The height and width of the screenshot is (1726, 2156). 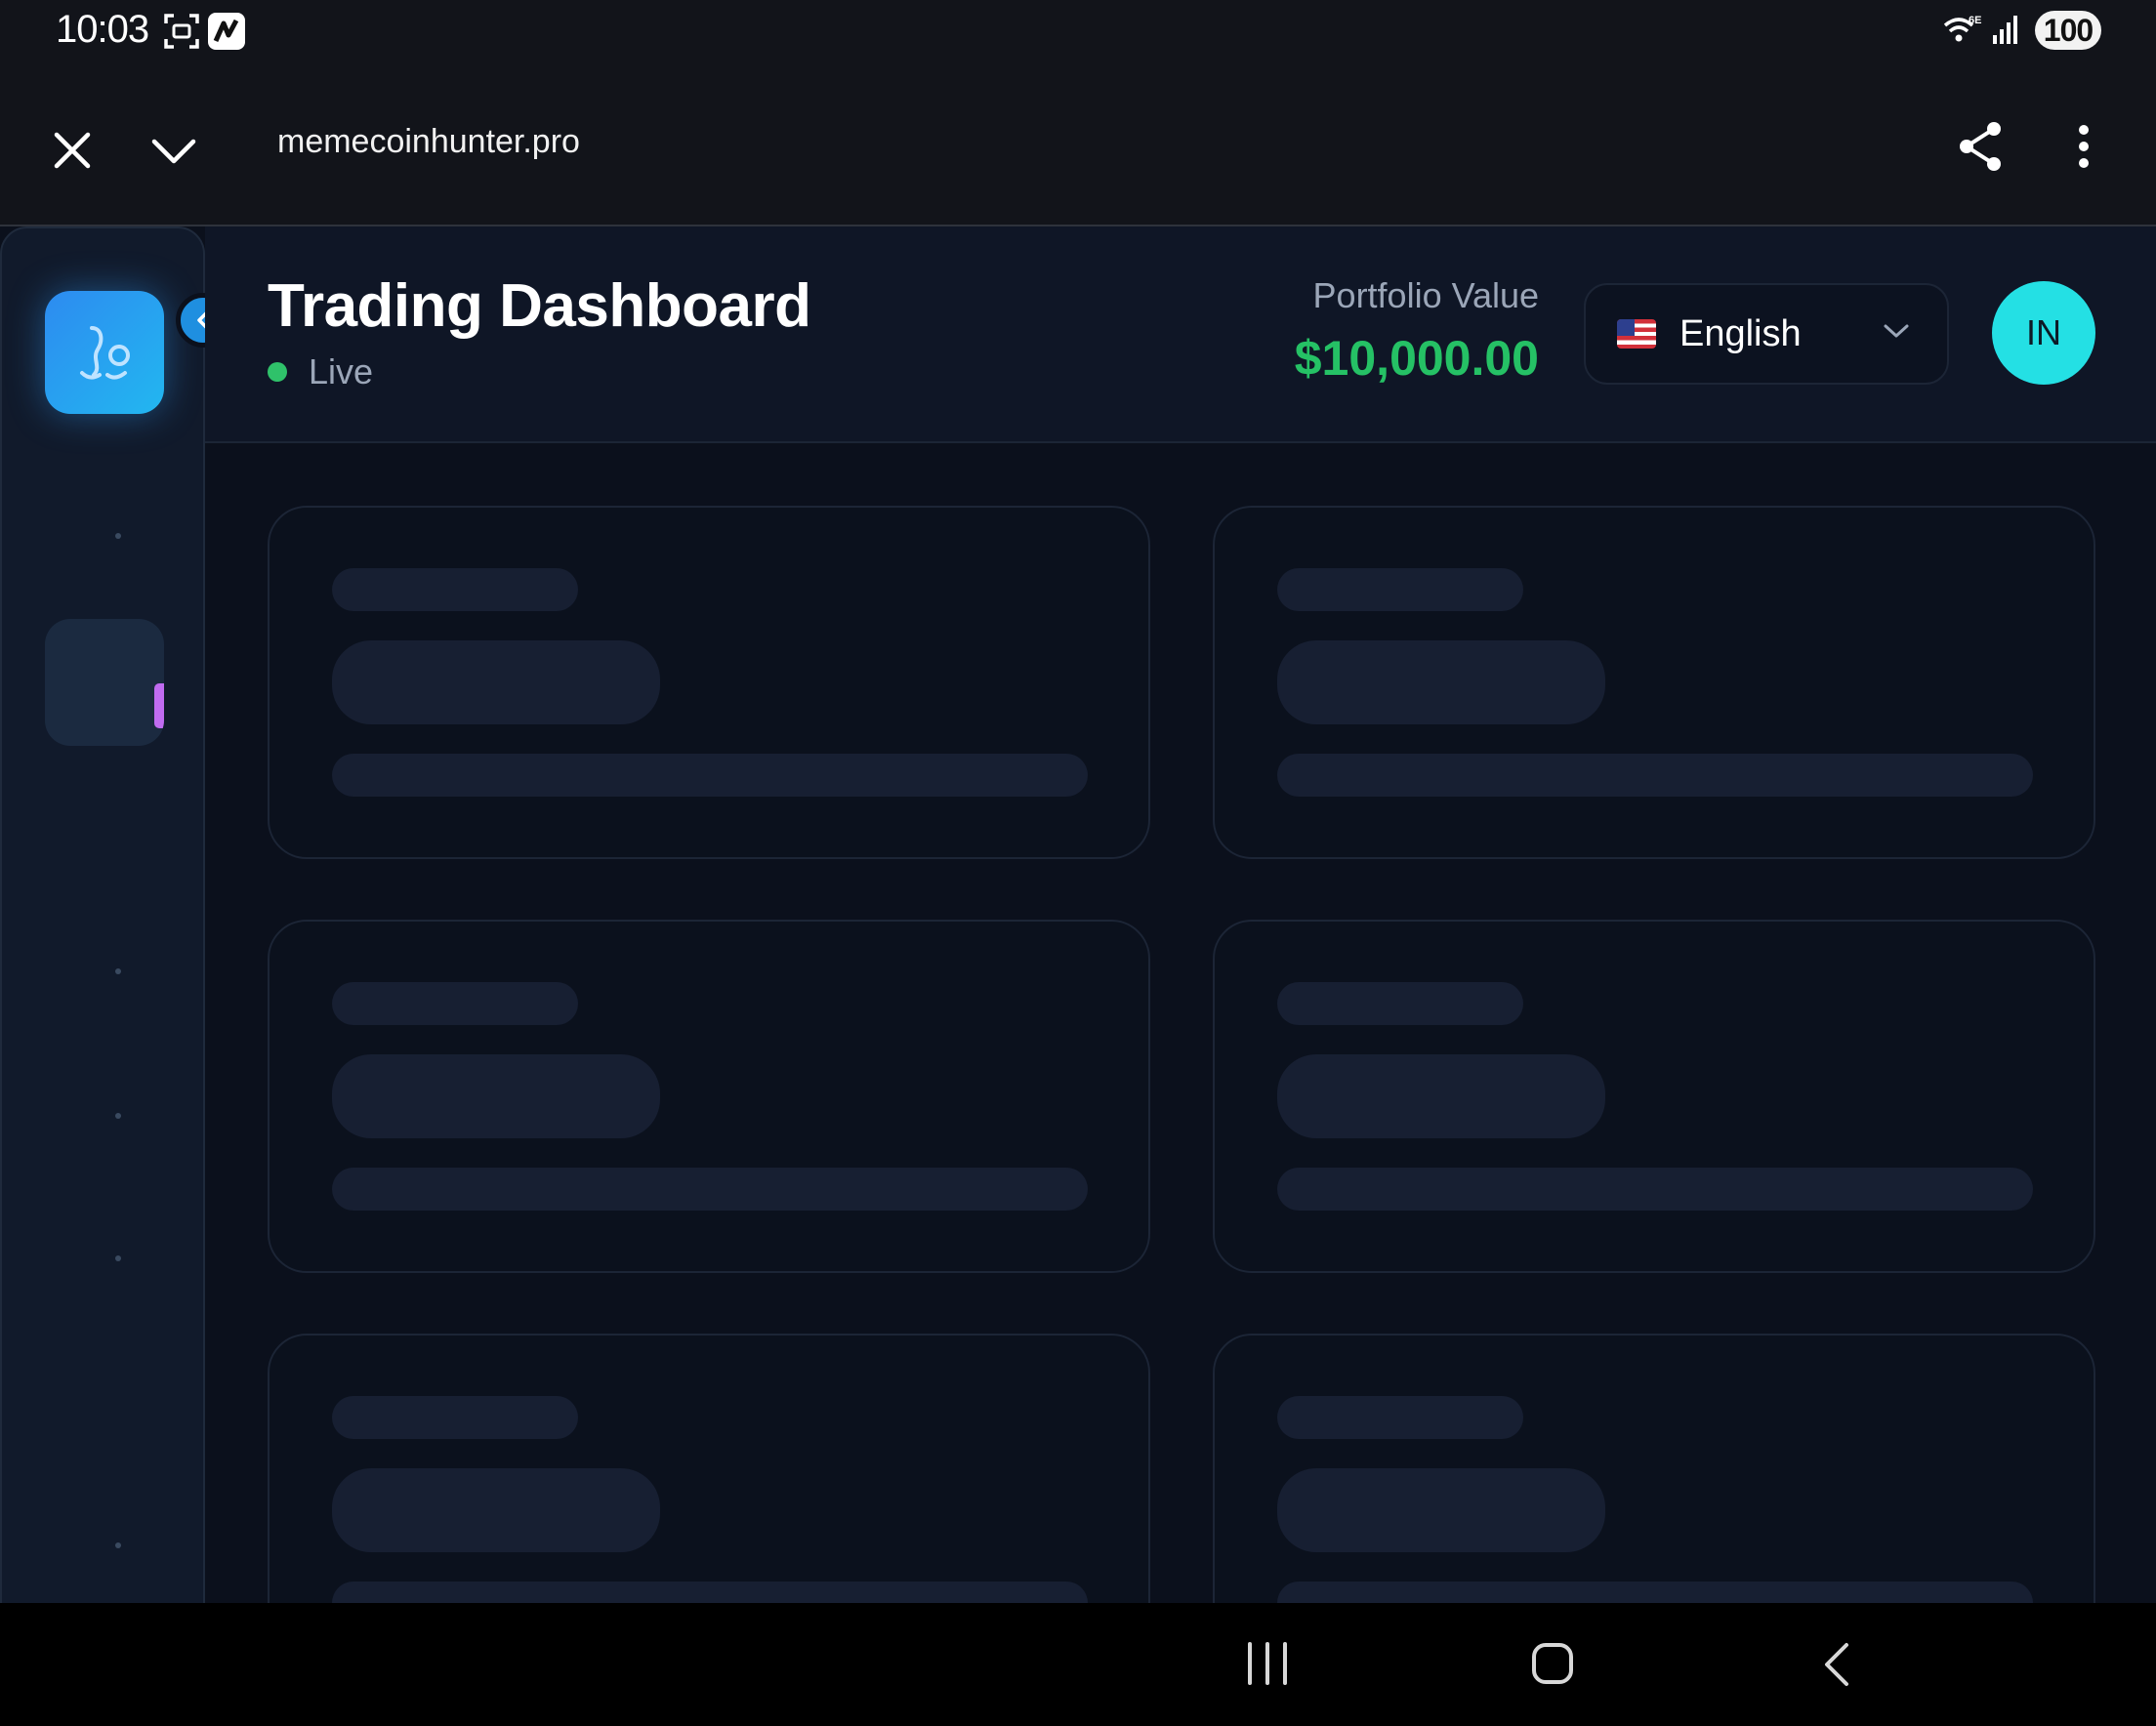 I want to click on home-icon, so click(x=1553, y=1663).